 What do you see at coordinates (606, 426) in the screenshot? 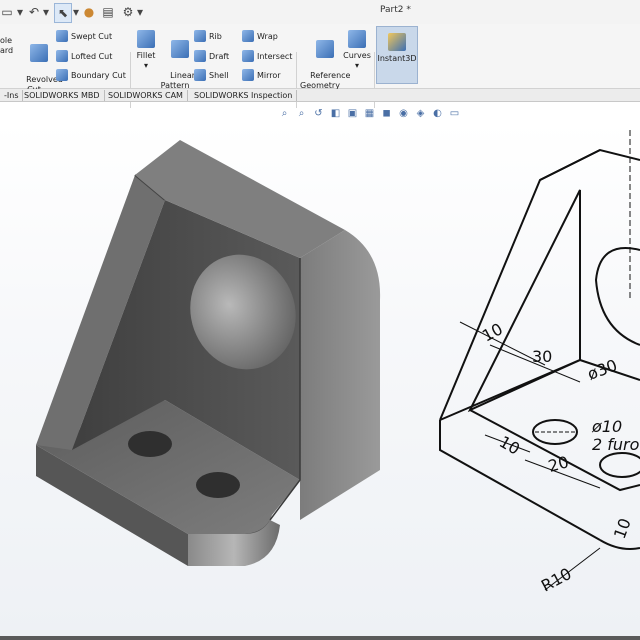
I see `dim-label-dia10: ø10` at bounding box center [606, 426].